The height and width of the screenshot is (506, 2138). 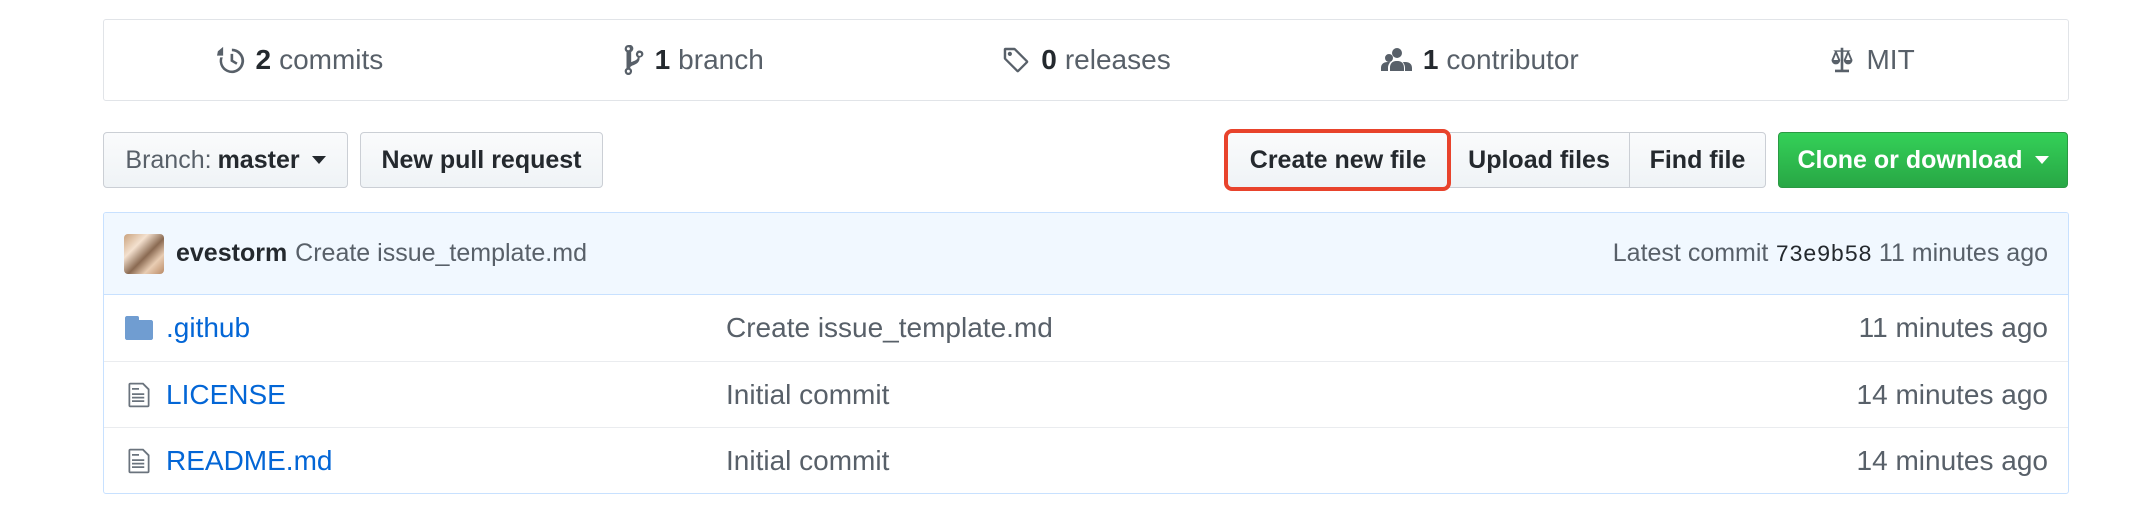 What do you see at coordinates (1539, 160) in the screenshot?
I see `upload-files-button: Upload files` at bounding box center [1539, 160].